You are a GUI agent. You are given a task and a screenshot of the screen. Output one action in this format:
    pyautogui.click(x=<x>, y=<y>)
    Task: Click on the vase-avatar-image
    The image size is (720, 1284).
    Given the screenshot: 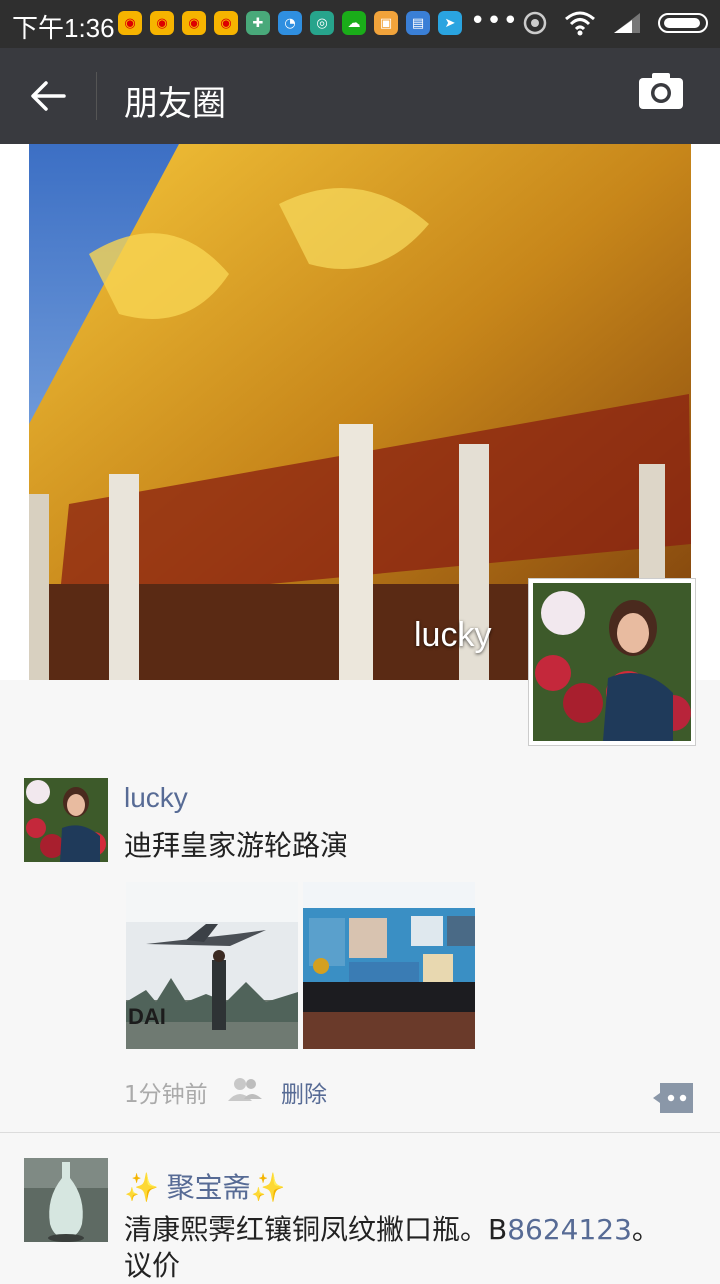 What is the action you would take?
    pyautogui.click(x=66, y=1200)
    